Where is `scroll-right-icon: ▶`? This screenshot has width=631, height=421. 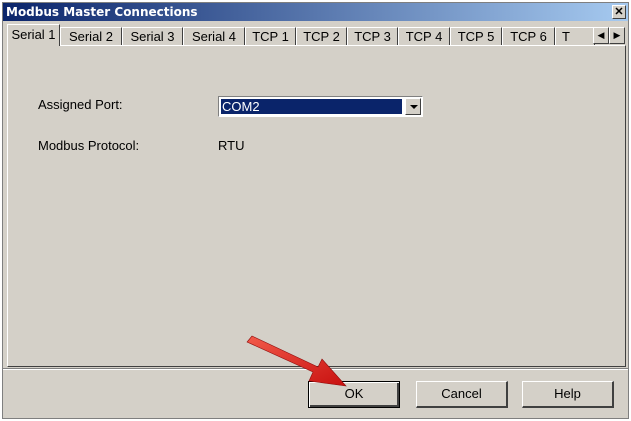 scroll-right-icon: ▶ is located at coordinates (617, 35).